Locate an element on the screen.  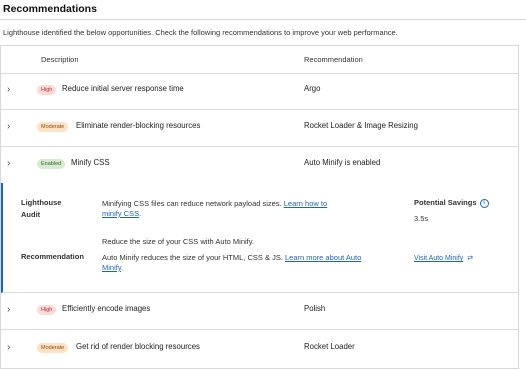
title-divider is located at coordinates (263, 19).